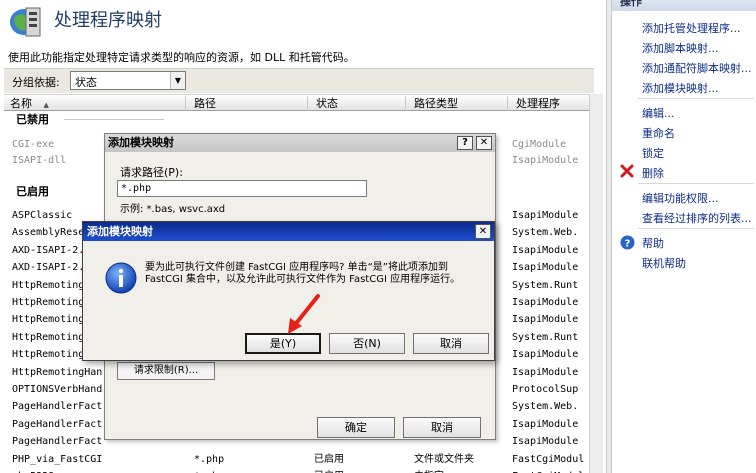 This screenshot has height=473, width=756. Describe the element at coordinates (539, 144) in the screenshot. I see `cell-handler: CgiModule` at that location.